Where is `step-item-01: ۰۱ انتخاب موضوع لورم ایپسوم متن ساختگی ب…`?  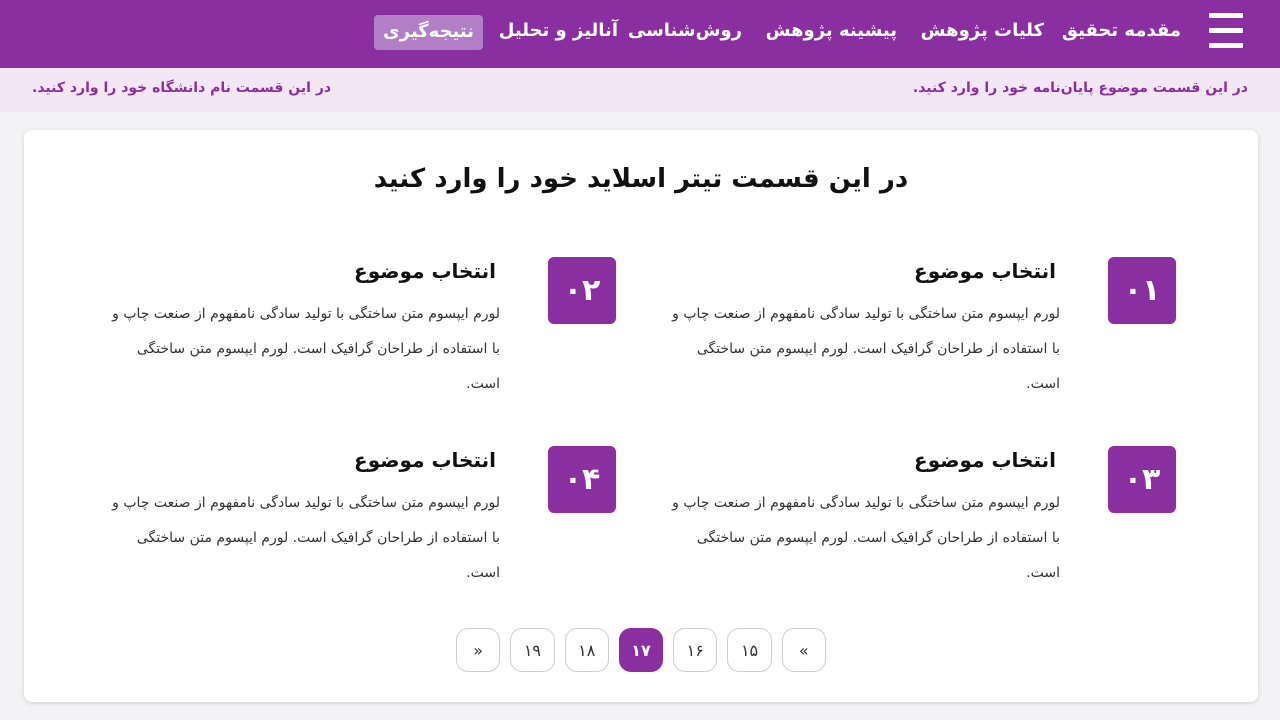 step-item-01: ۰۱ انتخاب موضوع لورم ایپسوم متن ساختگی ب… is located at coordinates (916, 332).